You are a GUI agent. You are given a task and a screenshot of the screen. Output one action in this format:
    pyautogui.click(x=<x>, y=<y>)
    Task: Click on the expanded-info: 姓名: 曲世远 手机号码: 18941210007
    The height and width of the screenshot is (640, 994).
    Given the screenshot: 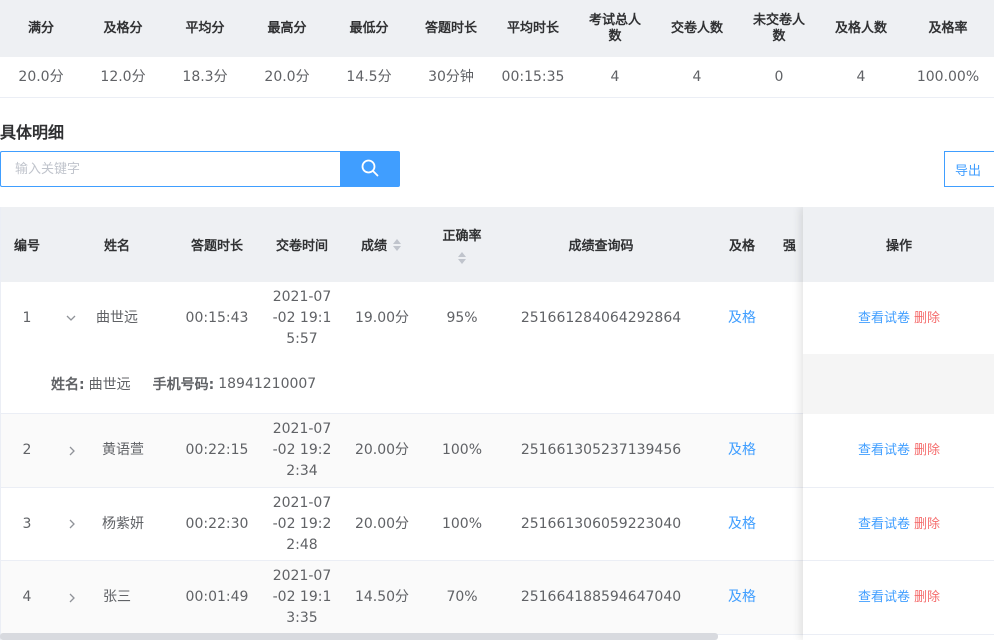 What is the action you would take?
    pyautogui.click(x=183, y=384)
    